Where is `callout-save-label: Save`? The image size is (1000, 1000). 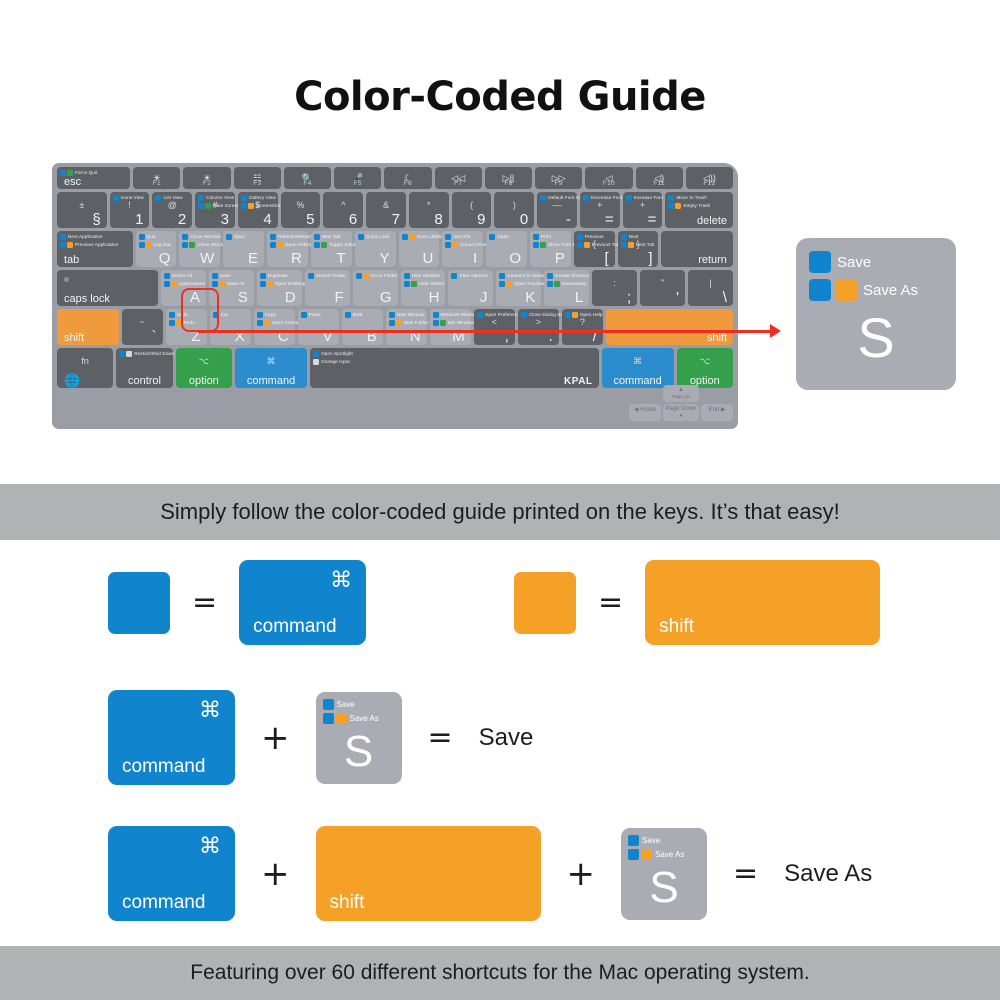
callout-save-label: Save is located at coordinates (854, 262).